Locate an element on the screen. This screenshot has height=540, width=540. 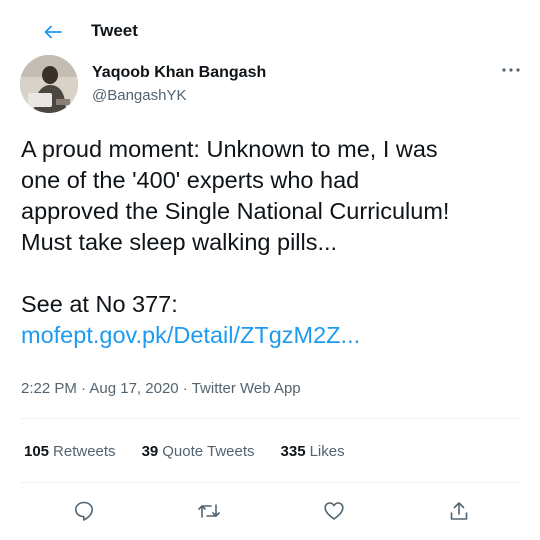
reply-icon is located at coordinates (84, 511).